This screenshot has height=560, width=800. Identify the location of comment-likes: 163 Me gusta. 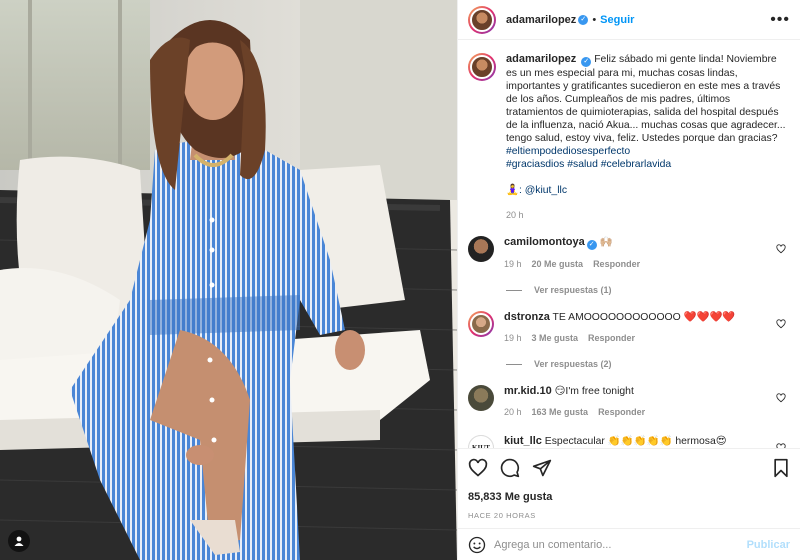
(560, 412).